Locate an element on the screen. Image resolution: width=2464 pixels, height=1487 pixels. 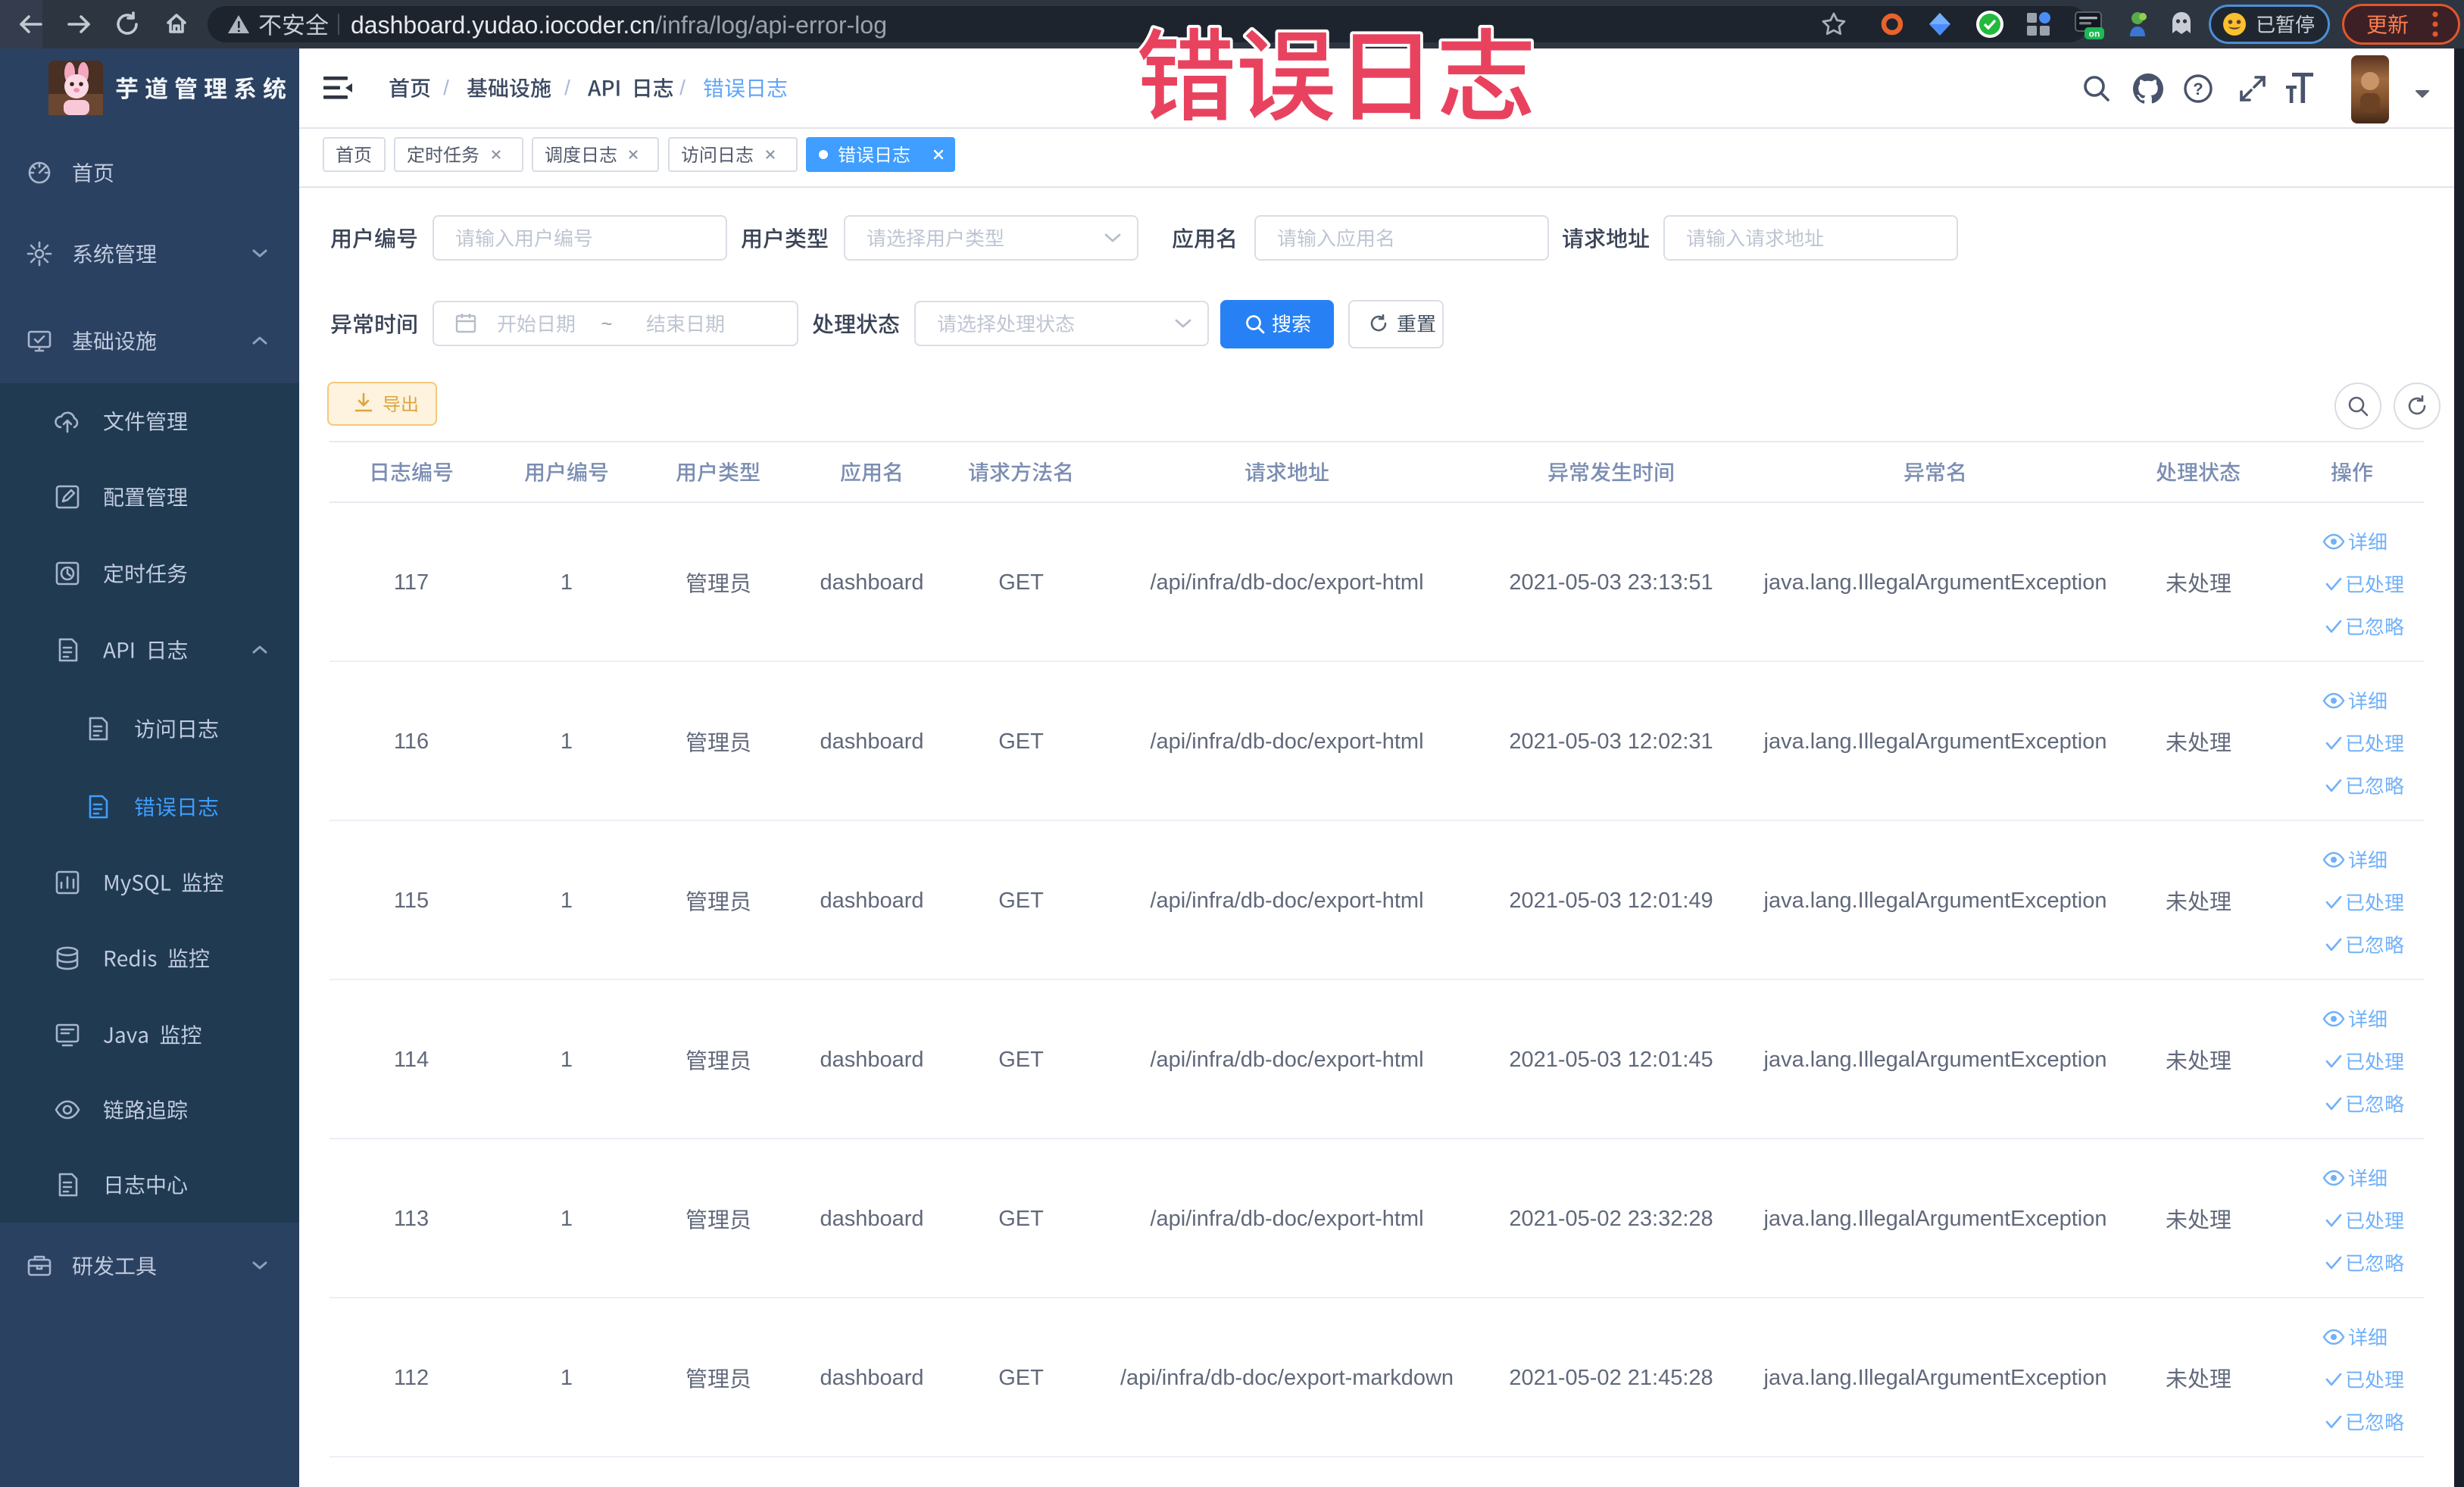
svg-text: on is located at coordinates (2094, 34).